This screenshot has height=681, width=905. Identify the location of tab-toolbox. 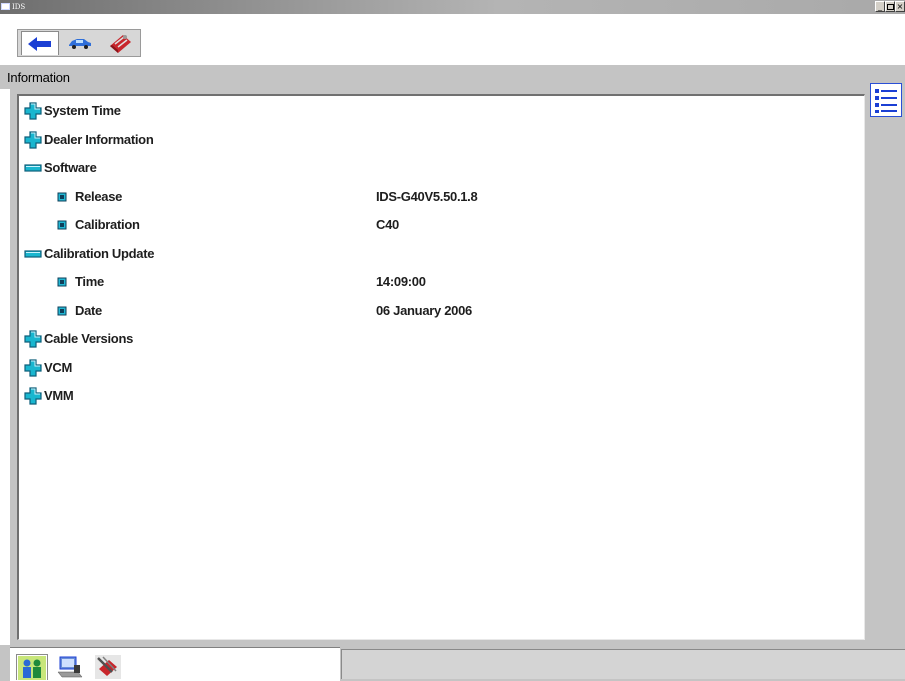
(120, 43).